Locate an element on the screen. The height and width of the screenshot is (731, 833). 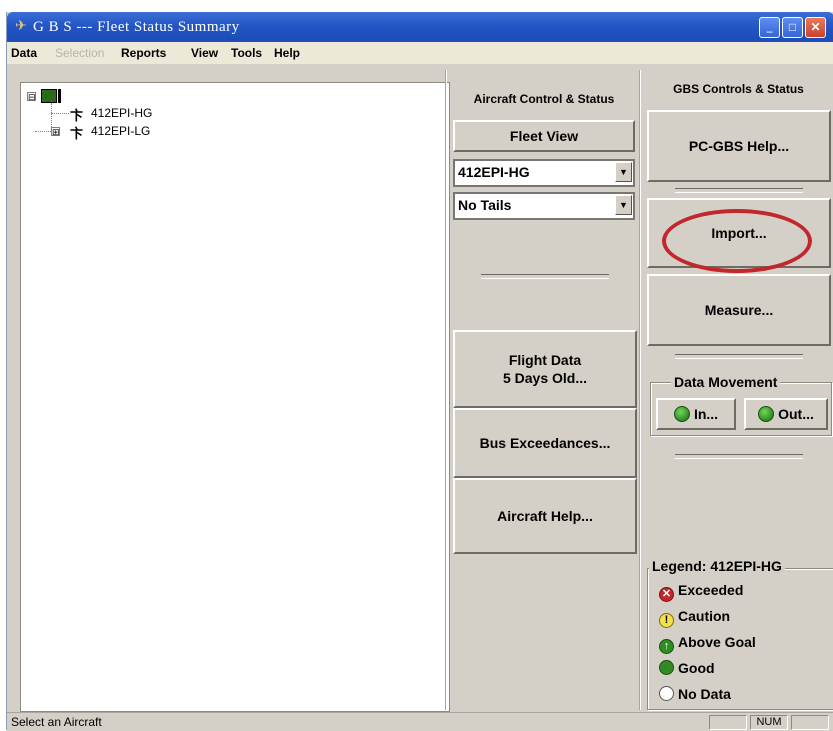
selection-cursor is located at coordinates (59, 96).